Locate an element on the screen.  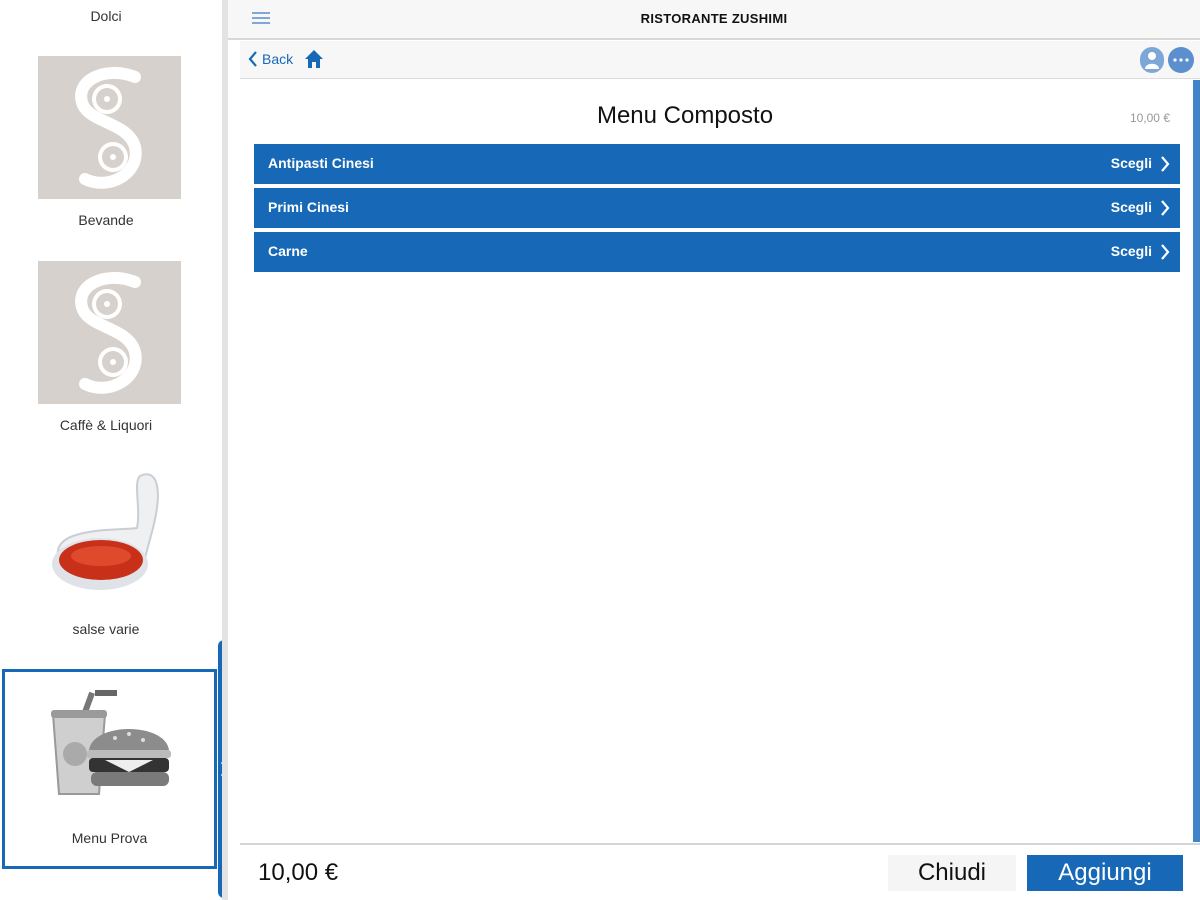
category-label-dolci: Dolci is located at coordinates (106, 16).